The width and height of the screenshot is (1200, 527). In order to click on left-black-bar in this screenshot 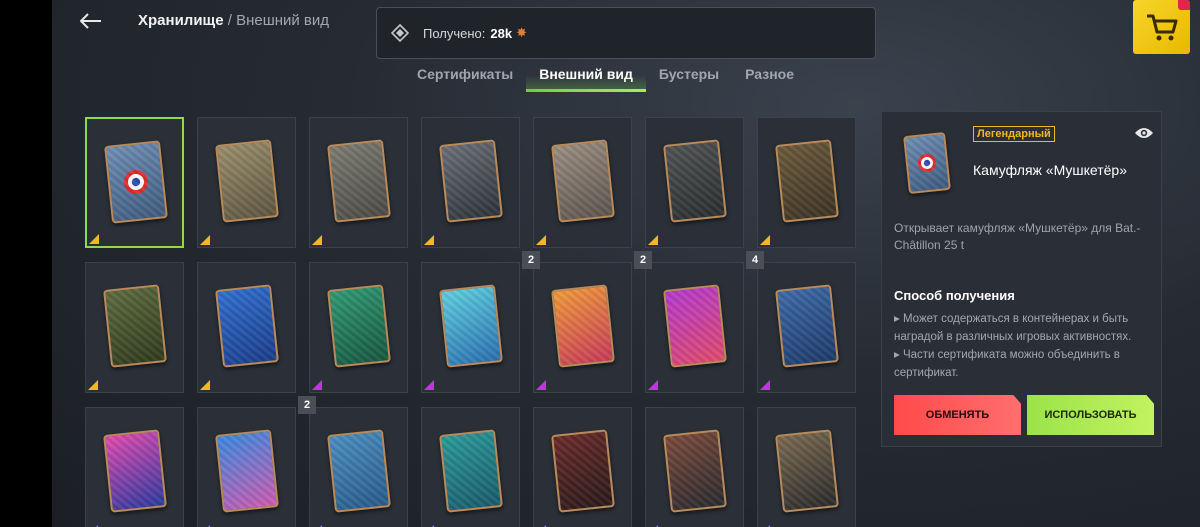, I will do `click(26, 263)`.